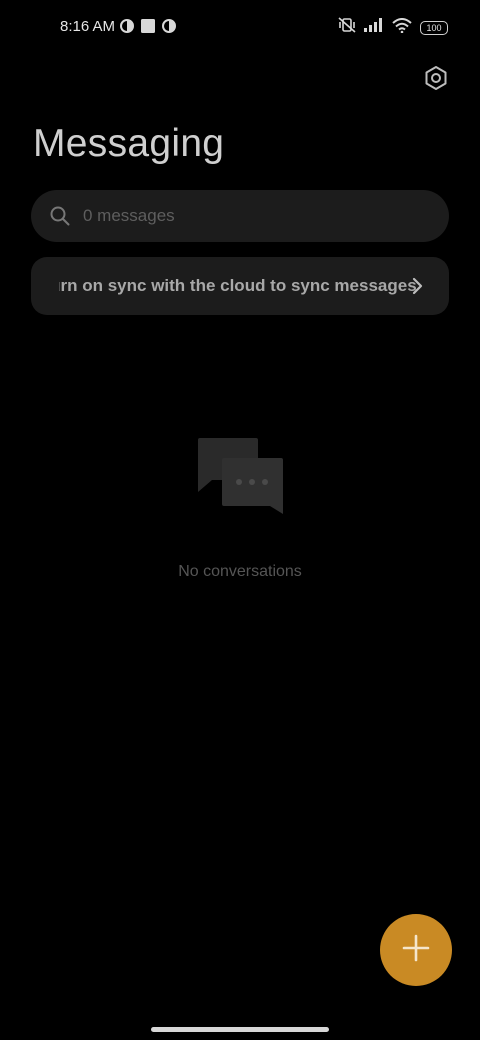 Image resolution: width=480 pixels, height=1040 pixels. What do you see at coordinates (347, 27) in the screenshot?
I see `mute-vibrate-icon` at bounding box center [347, 27].